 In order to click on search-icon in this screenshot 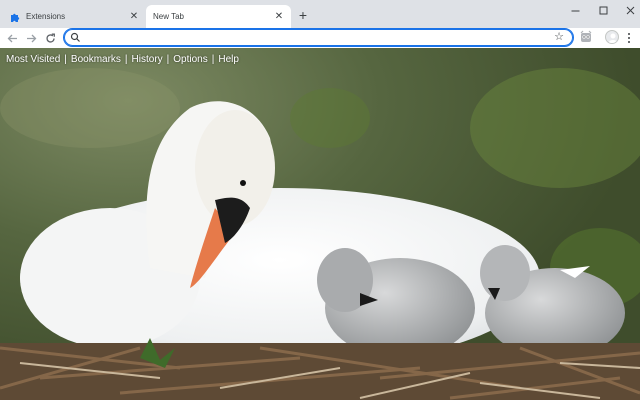, I will do `click(75, 37)`.